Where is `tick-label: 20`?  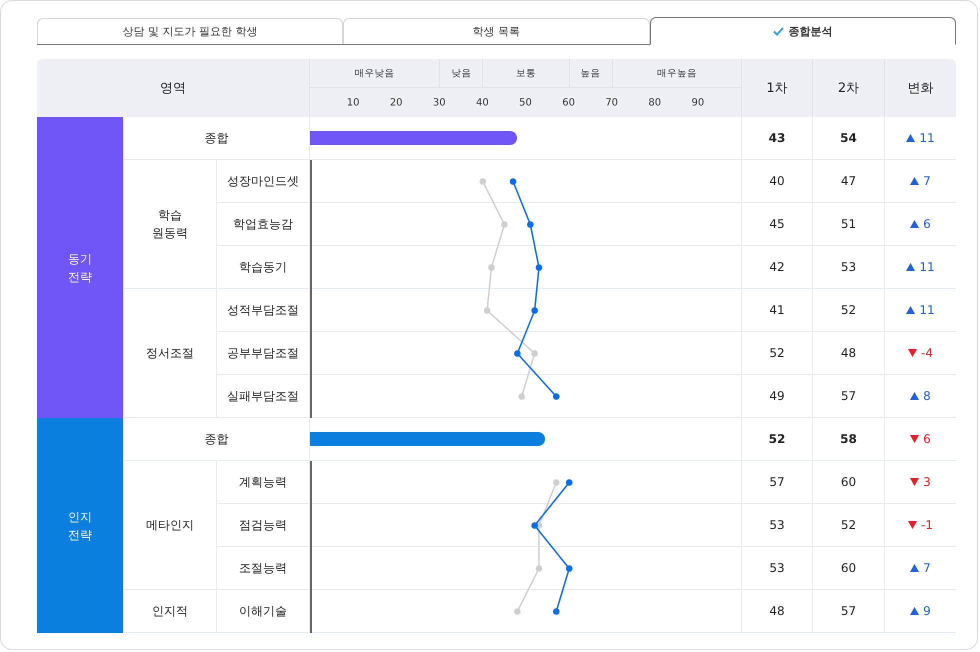
tick-label: 20 is located at coordinates (396, 102).